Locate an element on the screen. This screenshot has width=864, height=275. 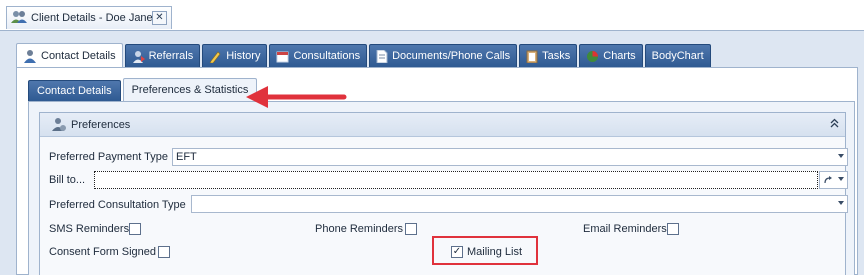
annotation-arrow-icon is located at coordinates (296, 97).